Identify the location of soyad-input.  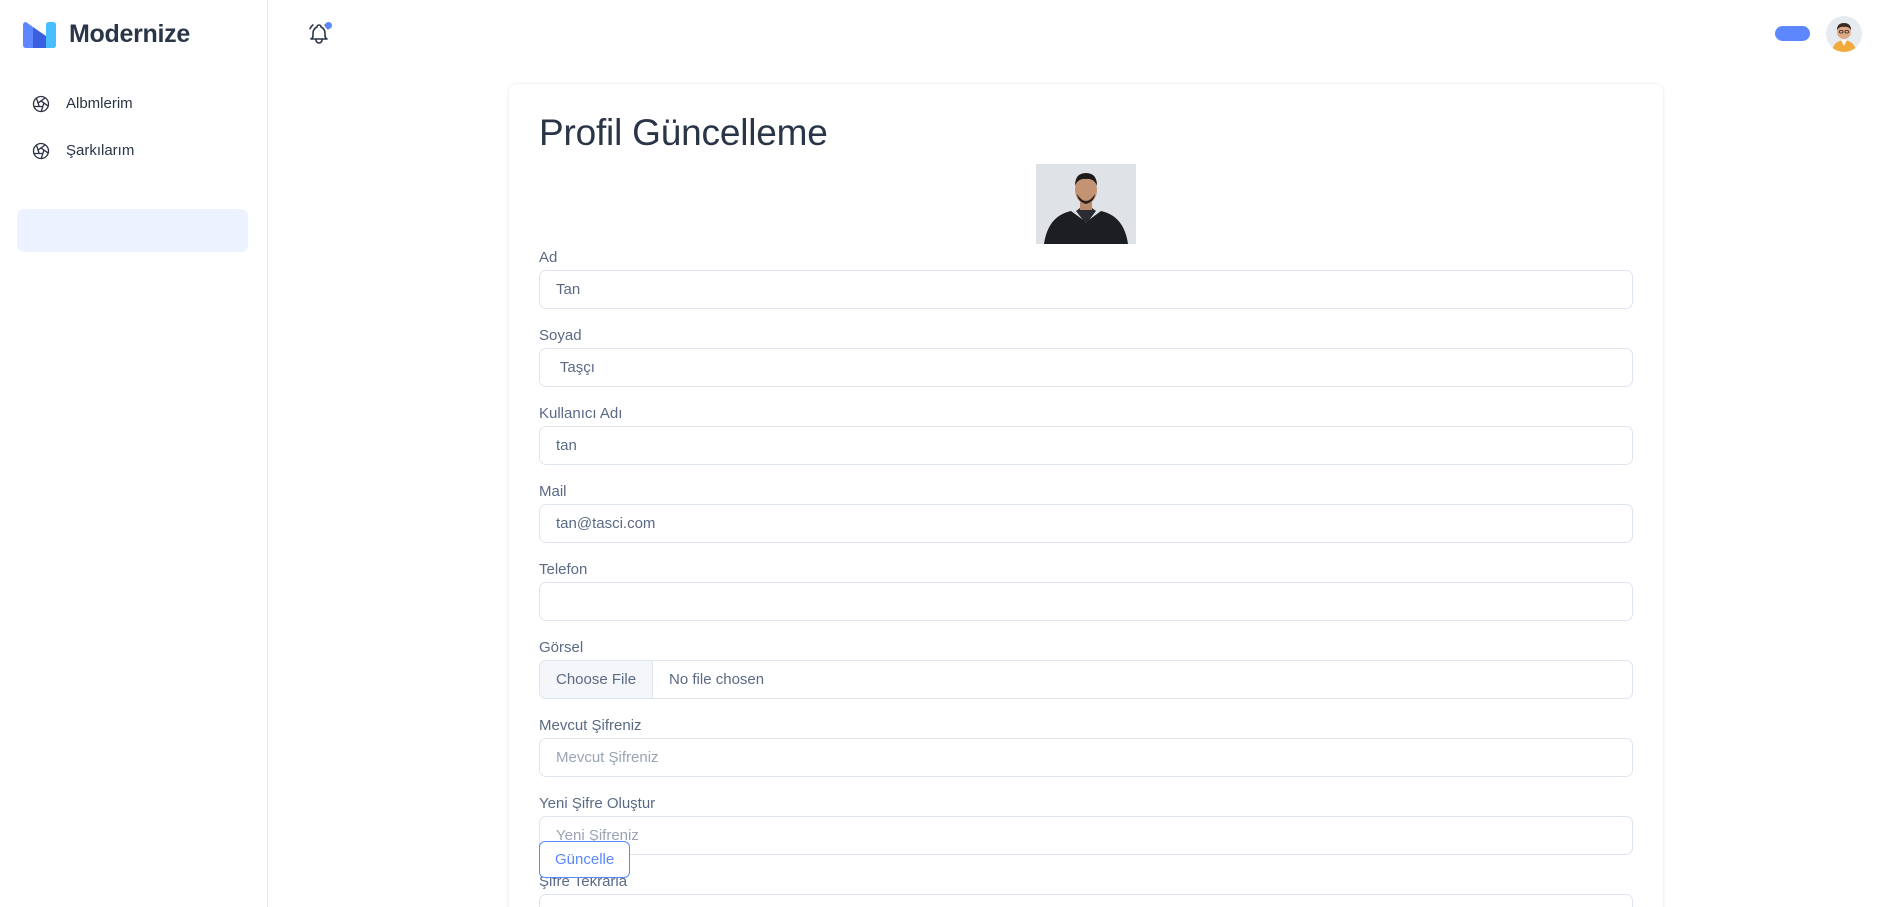
(1086, 367).